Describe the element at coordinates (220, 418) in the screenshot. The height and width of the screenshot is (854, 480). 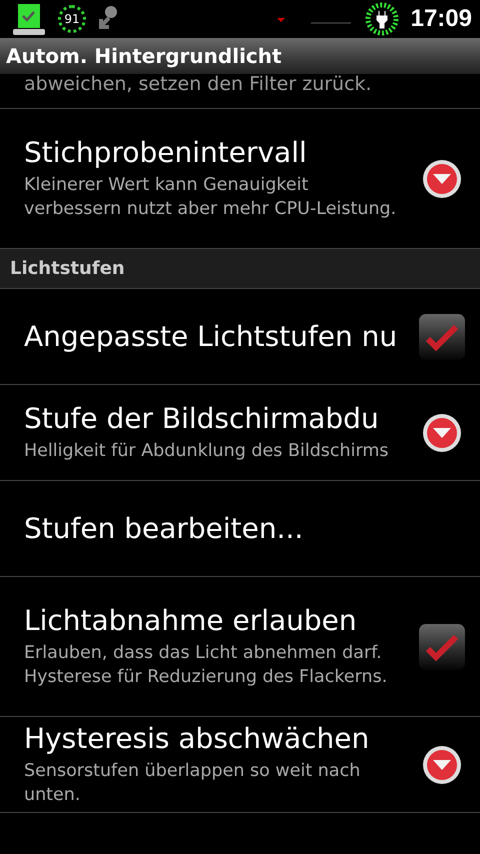
I see `preference-title: Stufe der Bildschirmabdu` at that location.